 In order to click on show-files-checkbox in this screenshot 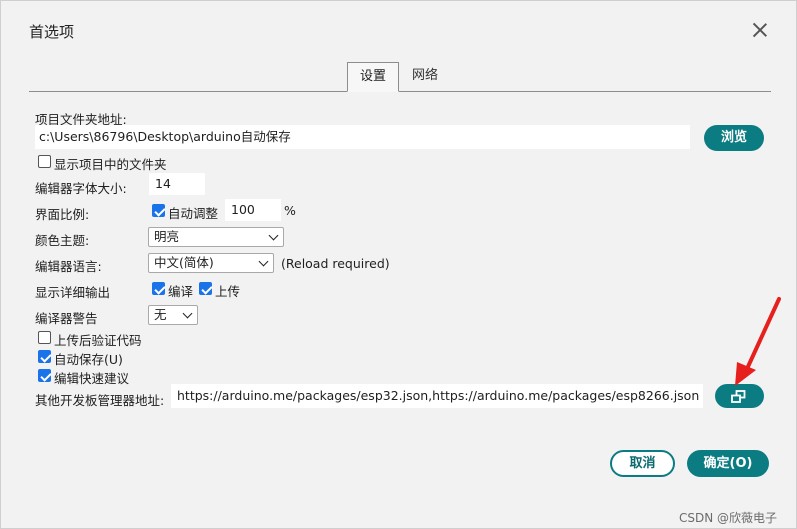, I will do `click(44, 161)`.